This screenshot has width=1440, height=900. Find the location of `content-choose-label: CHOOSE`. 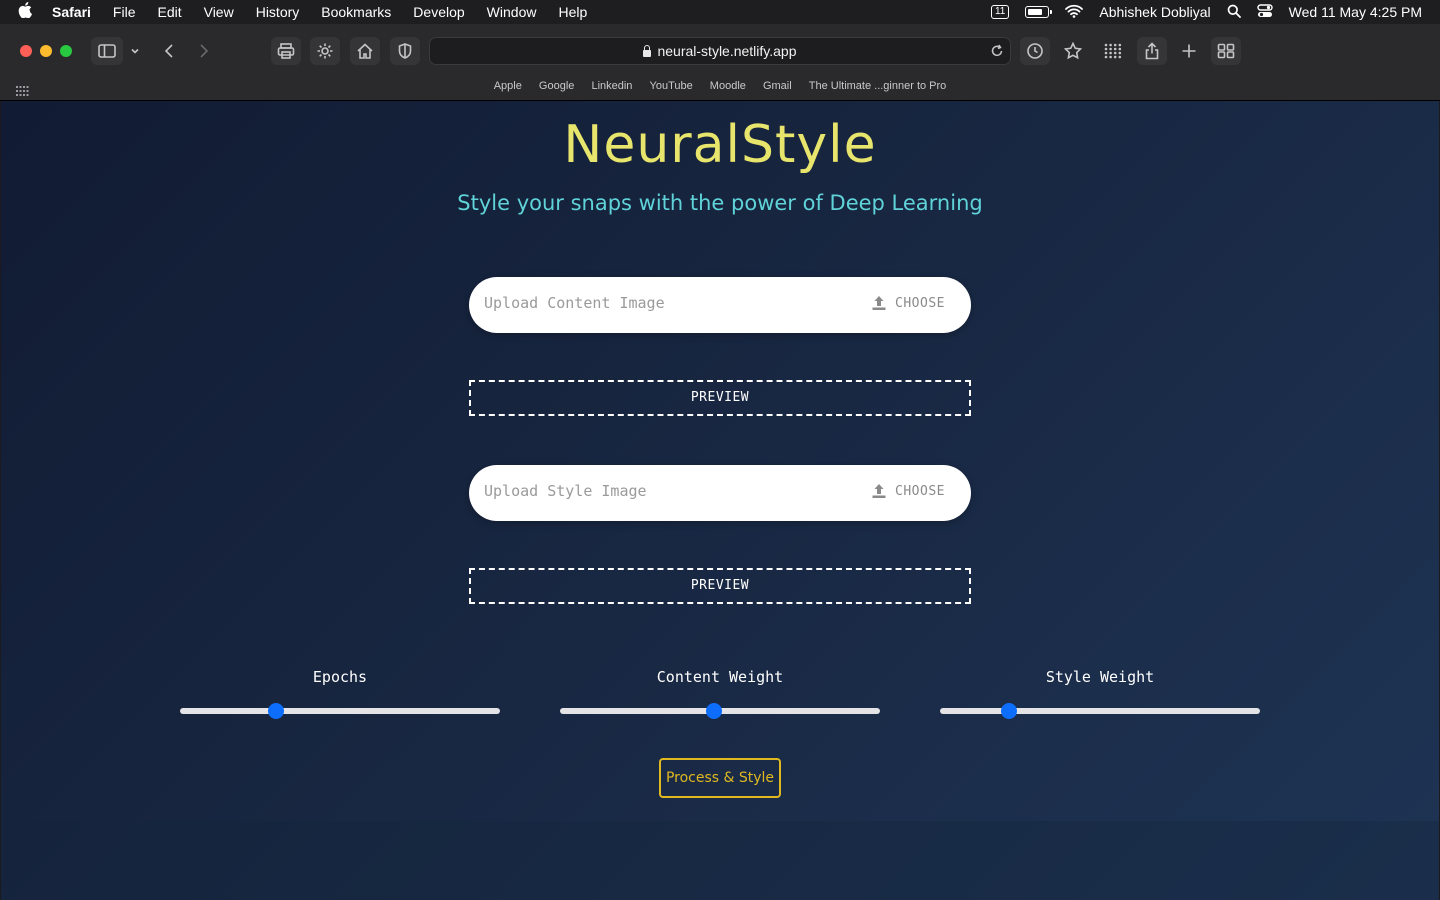

content-choose-label: CHOOSE is located at coordinates (920, 303).